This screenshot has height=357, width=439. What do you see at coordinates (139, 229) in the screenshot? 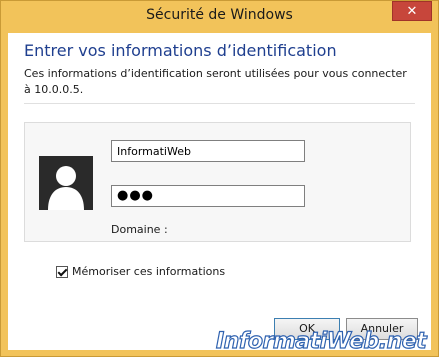
I see `domain-label: Domaine :` at bounding box center [139, 229].